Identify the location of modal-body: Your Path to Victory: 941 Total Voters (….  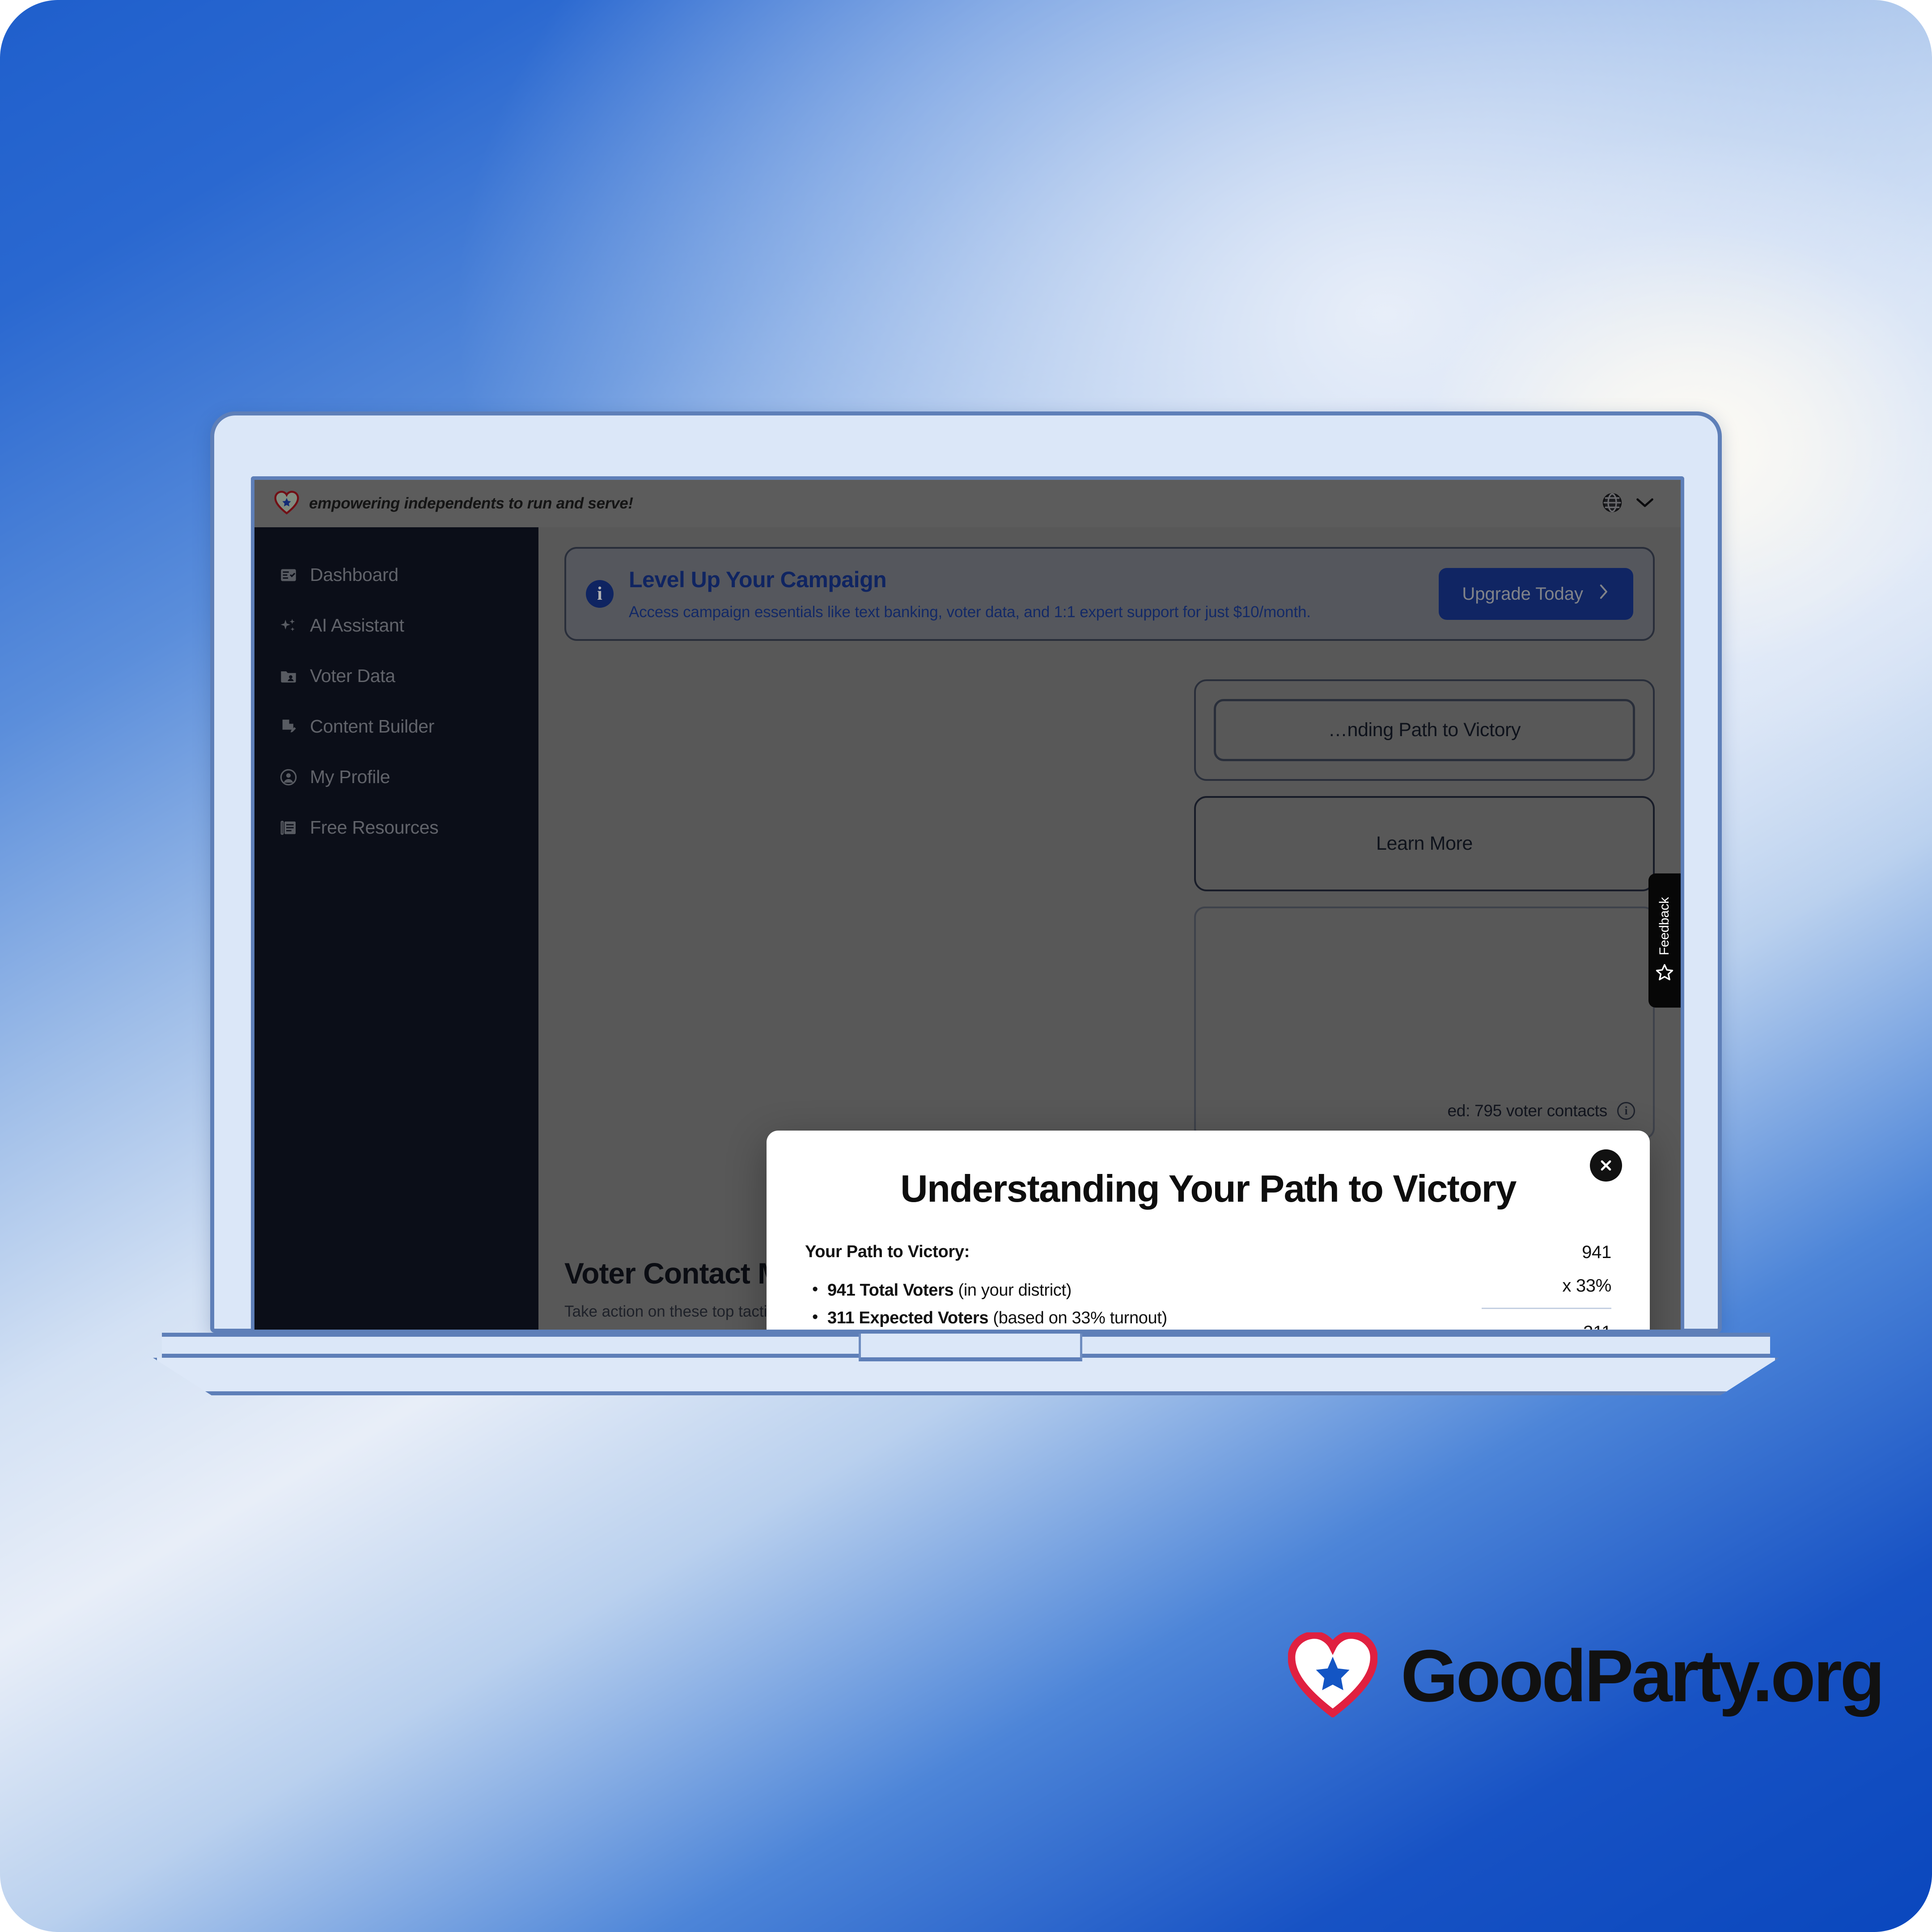
(1208, 1286).